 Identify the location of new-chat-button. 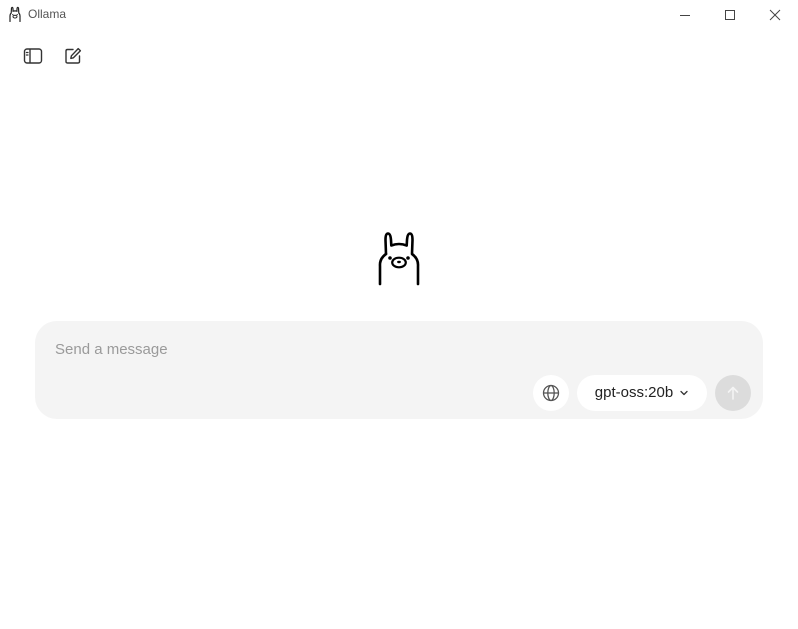
(73, 56).